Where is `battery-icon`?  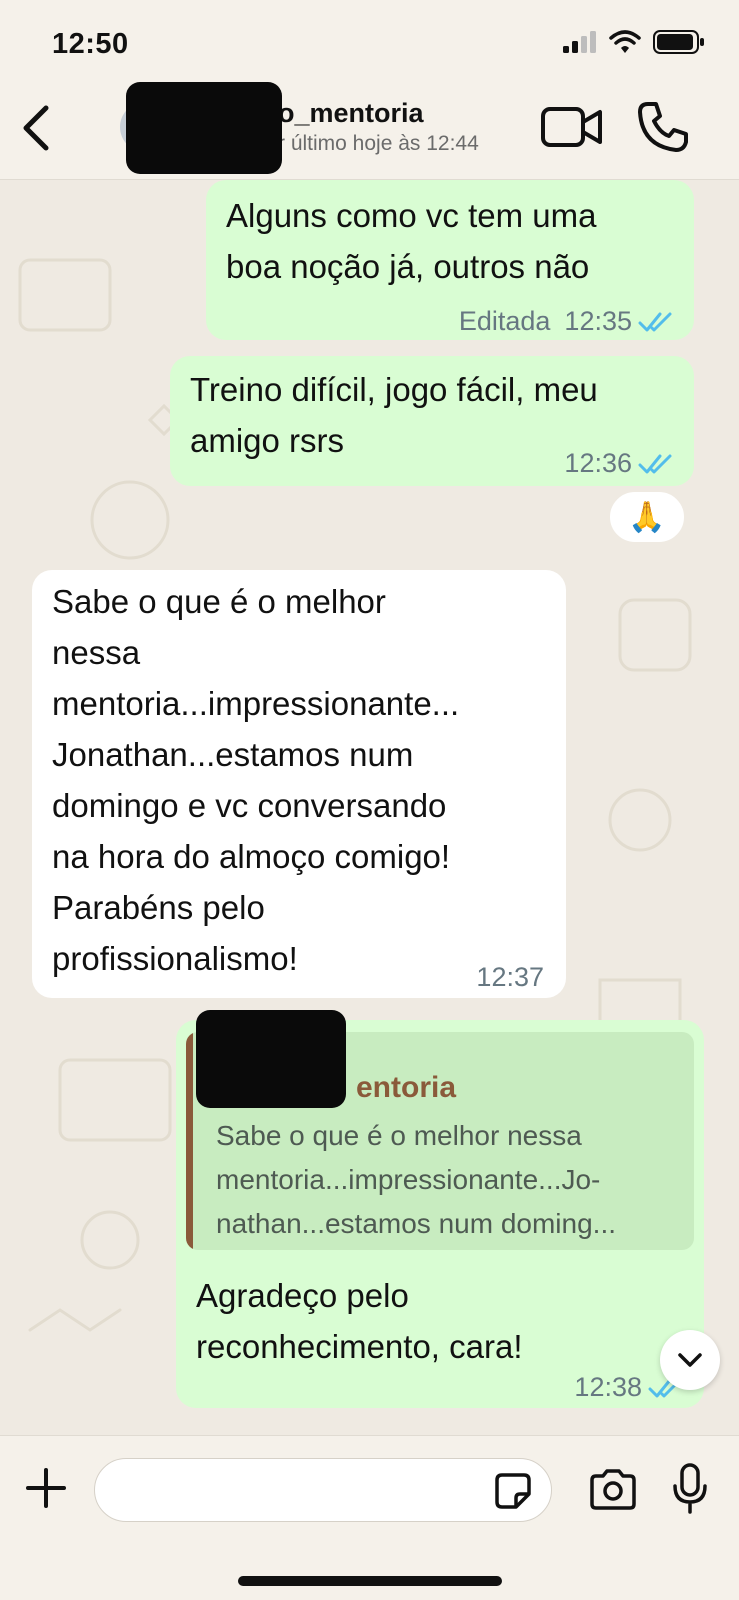
battery-icon is located at coordinates (678, 42).